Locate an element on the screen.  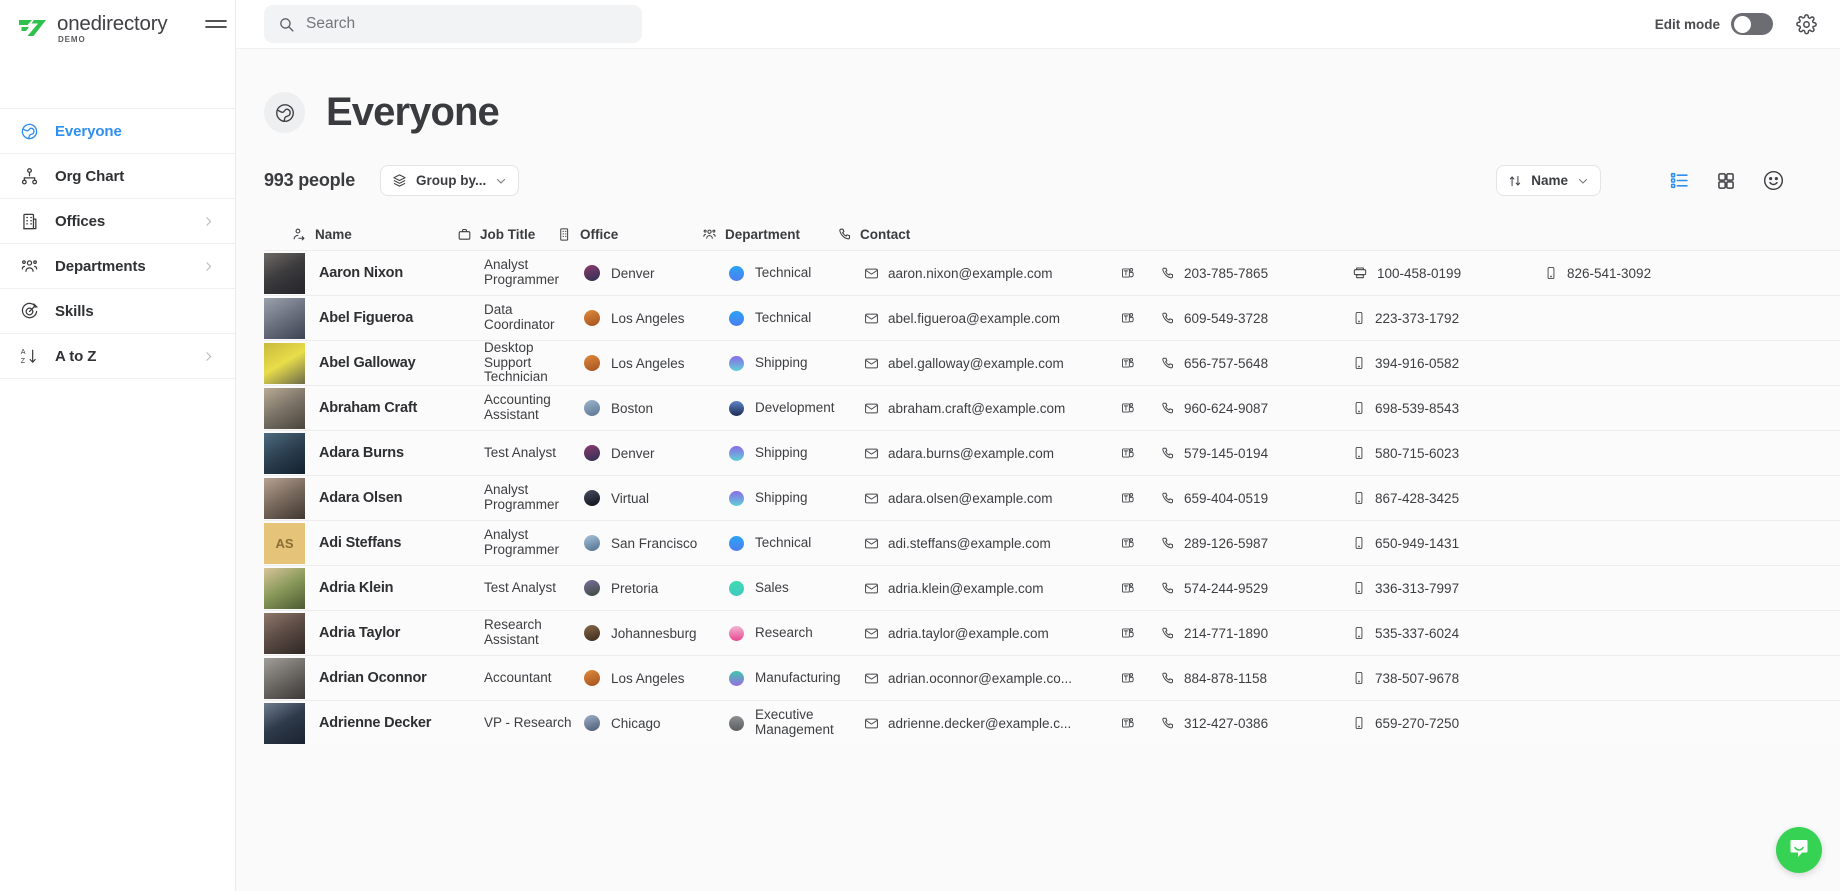
search-input-container is located at coordinates (453, 24).